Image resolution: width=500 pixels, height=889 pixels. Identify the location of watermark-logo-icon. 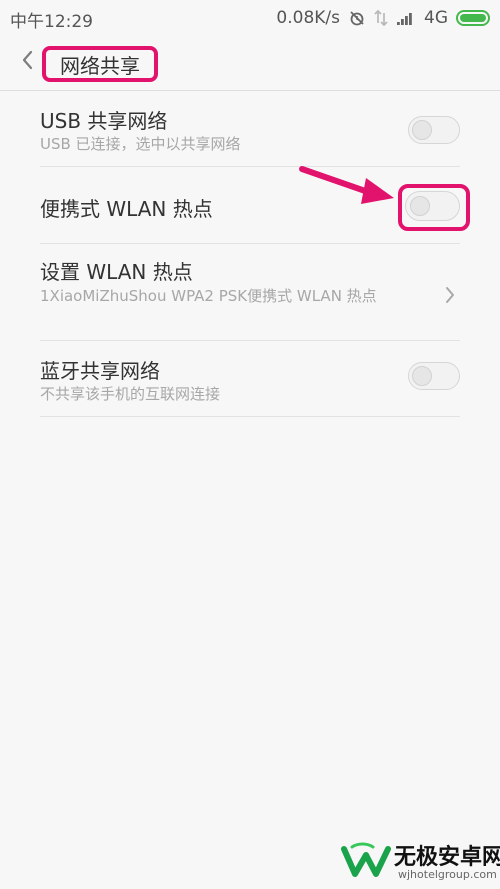
(366, 859).